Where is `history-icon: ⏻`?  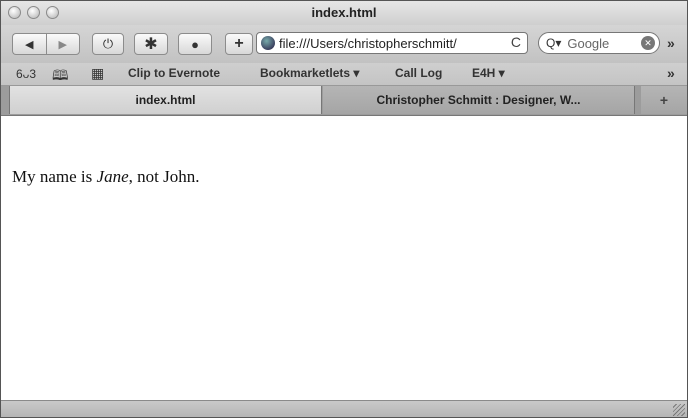
history-icon: ⏻ is located at coordinates (108, 43).